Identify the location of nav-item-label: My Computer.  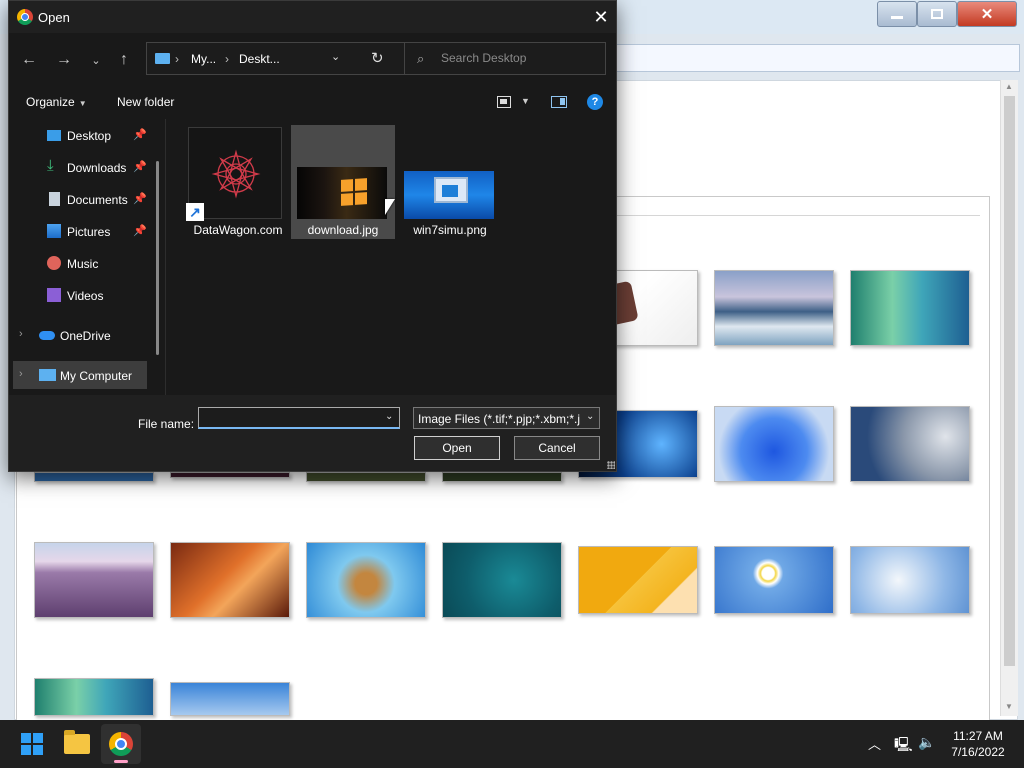
(96, 376).